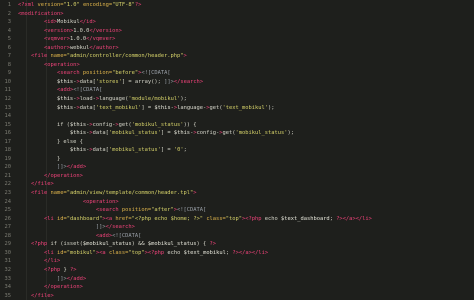  What do you see at coordinates (237, 14) in the screenshot?
I see `code-line: 2 <modification>` at bounding box center [237, 14].